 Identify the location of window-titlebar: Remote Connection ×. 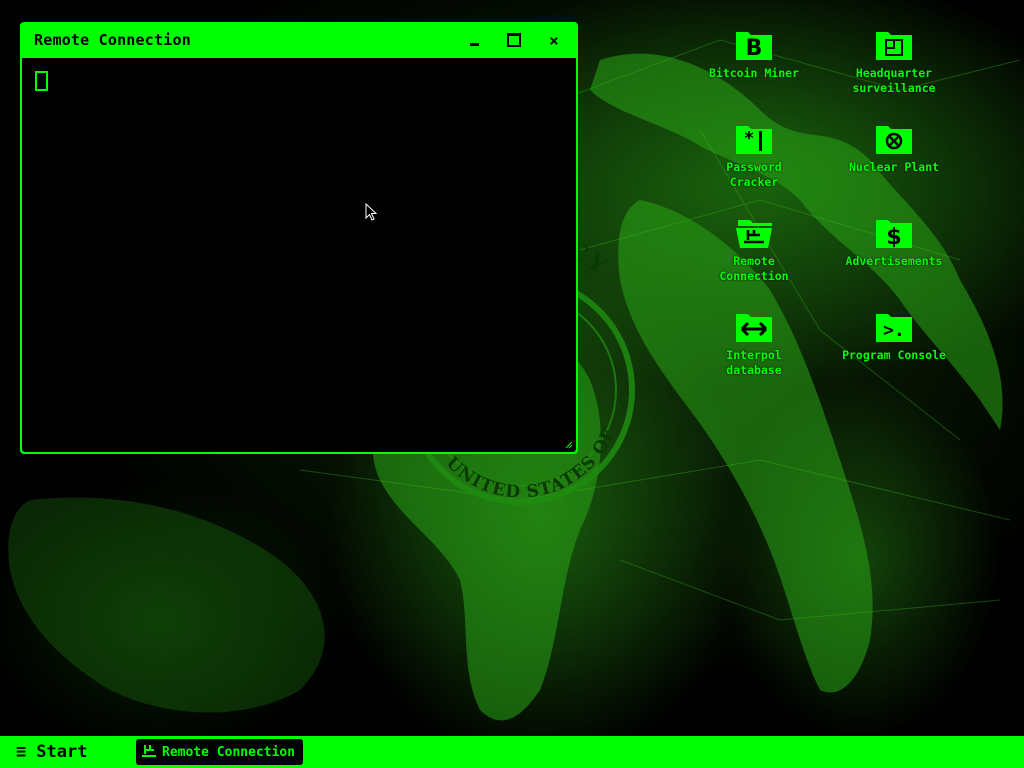
(299, 40).